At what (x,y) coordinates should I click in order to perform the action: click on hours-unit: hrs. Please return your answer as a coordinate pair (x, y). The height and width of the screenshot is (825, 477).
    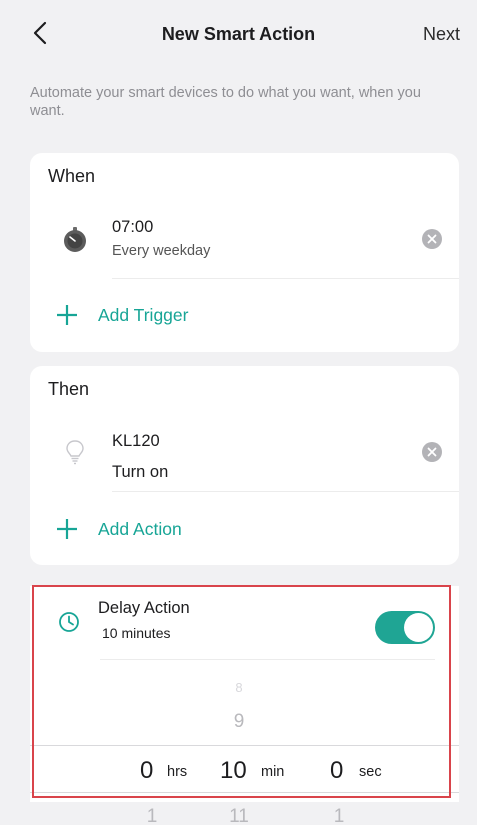
    Looking at the image, I should click on (177, 772).